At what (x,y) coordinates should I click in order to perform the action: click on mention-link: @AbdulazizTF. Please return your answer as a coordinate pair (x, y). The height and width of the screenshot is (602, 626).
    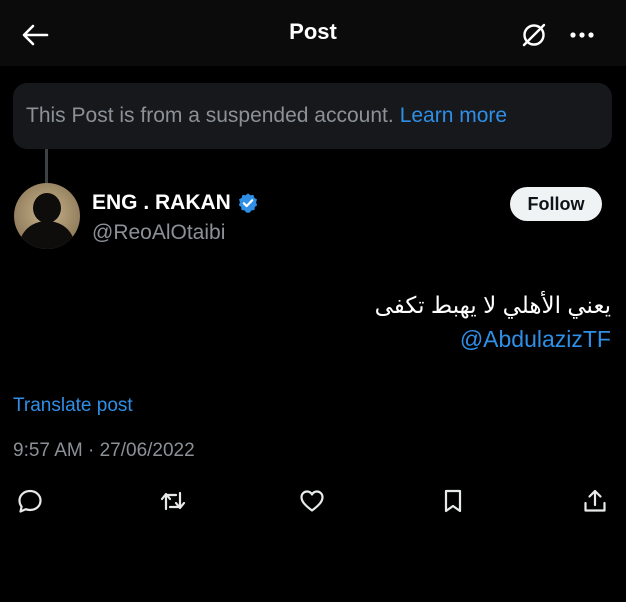
    Looking at the image, I should click on (331, 339).